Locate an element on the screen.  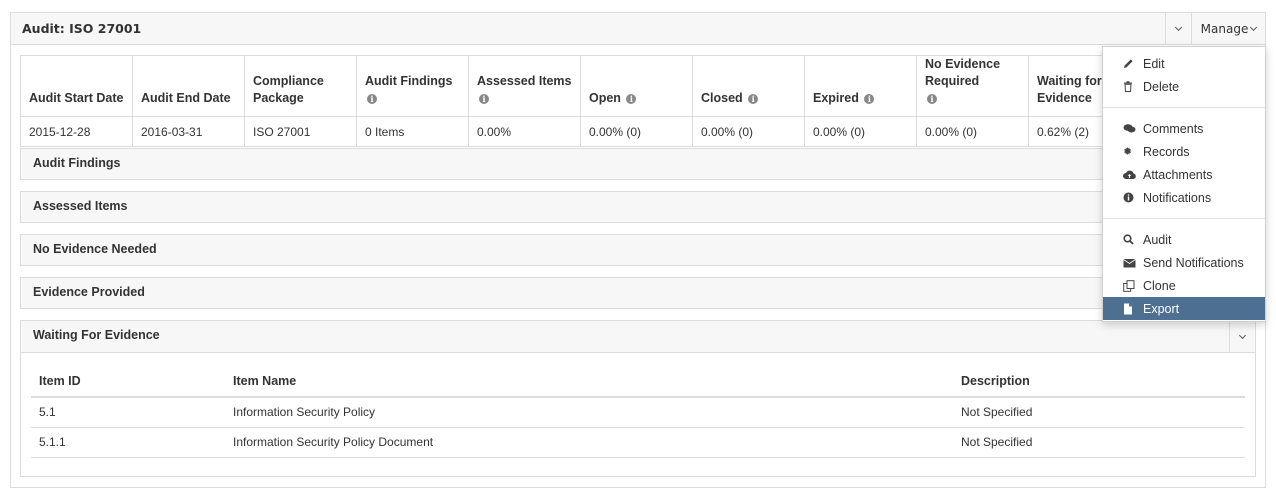
manage-label: Manage is located at coordinates (1224, 28).